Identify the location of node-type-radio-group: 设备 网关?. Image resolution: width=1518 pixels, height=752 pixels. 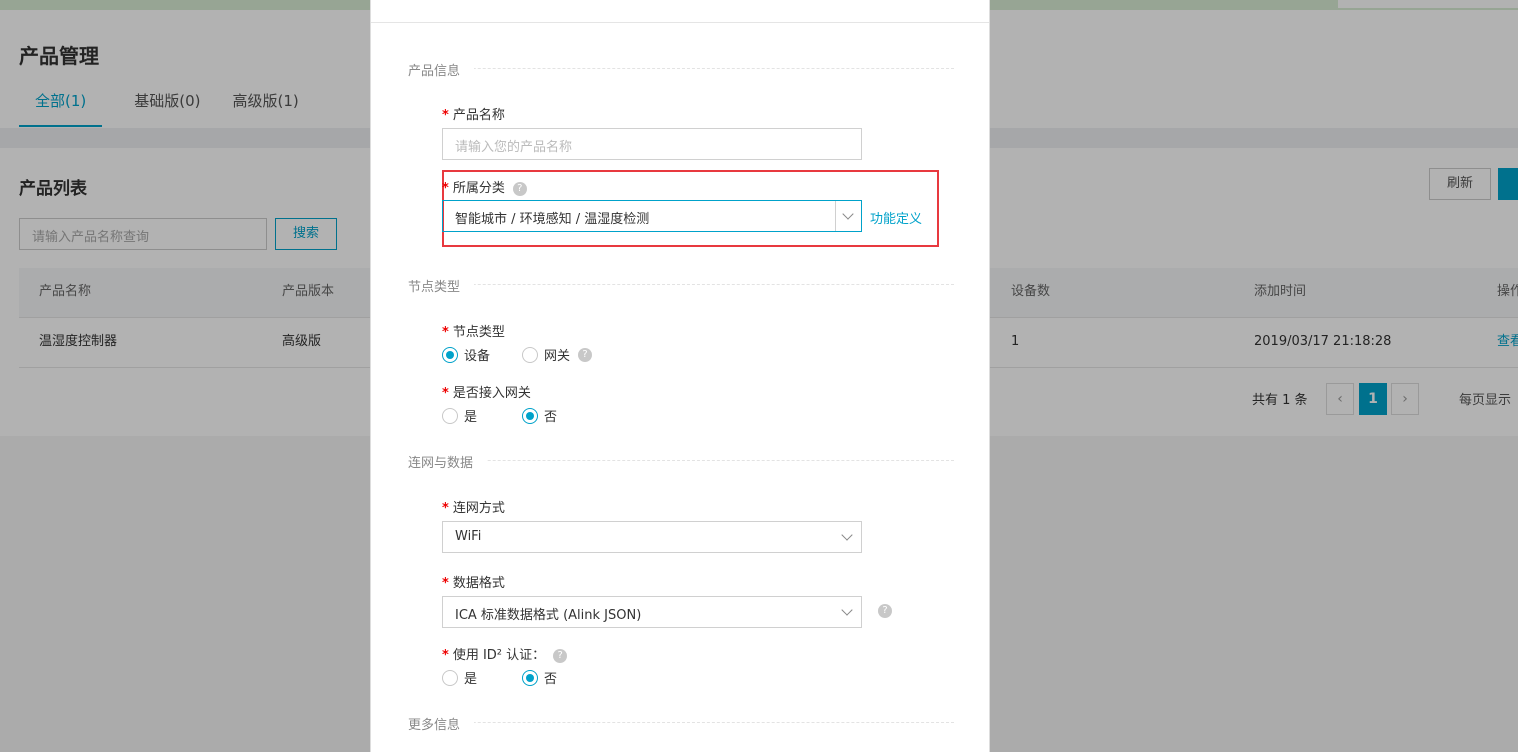
(522, 354).